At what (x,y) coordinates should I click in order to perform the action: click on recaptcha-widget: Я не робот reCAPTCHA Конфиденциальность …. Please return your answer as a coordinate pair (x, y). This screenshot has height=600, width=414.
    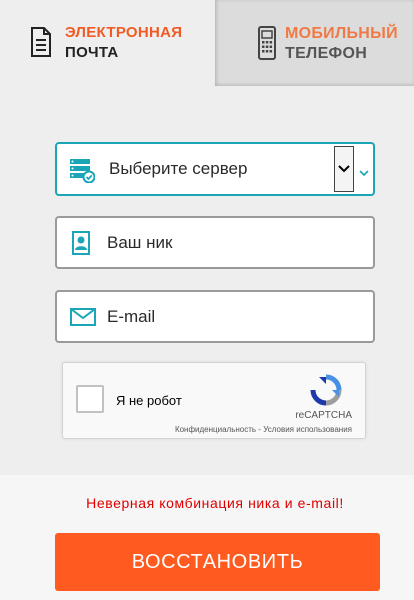
    Looking at the image, I should click on (214, 400).